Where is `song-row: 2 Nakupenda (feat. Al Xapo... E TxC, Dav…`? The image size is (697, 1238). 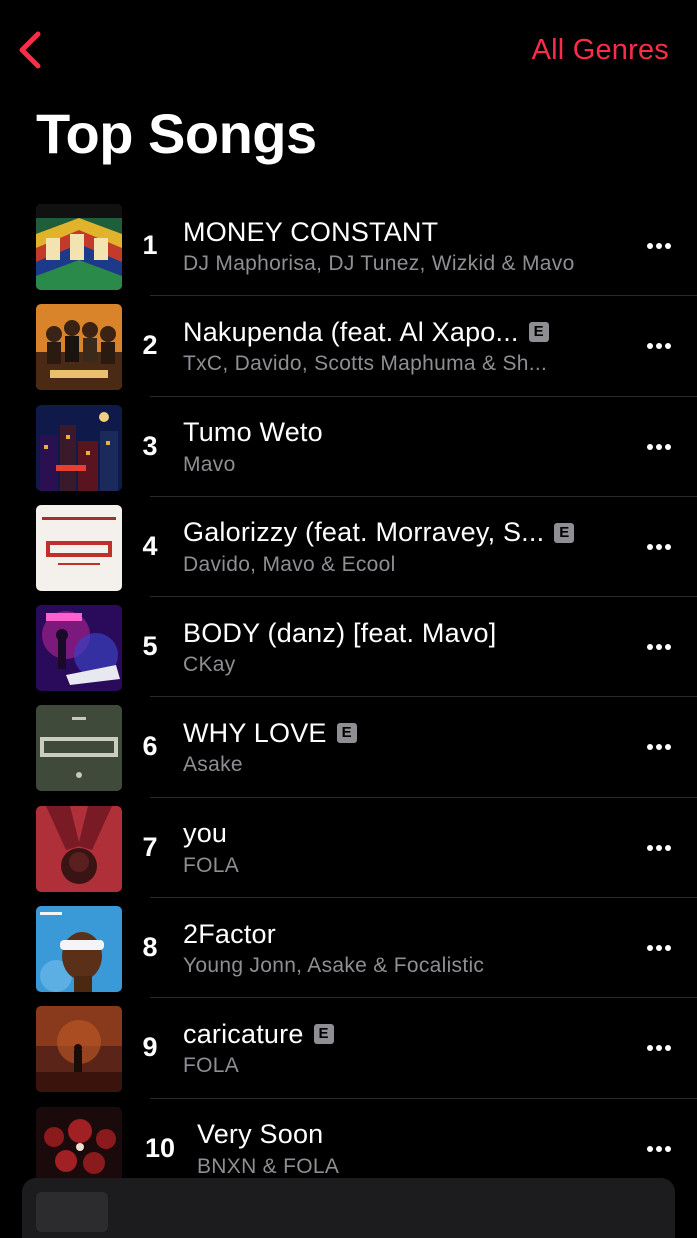 song-row: 2 Nakupenda (feat. Al Xapo... E TxC, Dav… is located at coordinates (348, 346).